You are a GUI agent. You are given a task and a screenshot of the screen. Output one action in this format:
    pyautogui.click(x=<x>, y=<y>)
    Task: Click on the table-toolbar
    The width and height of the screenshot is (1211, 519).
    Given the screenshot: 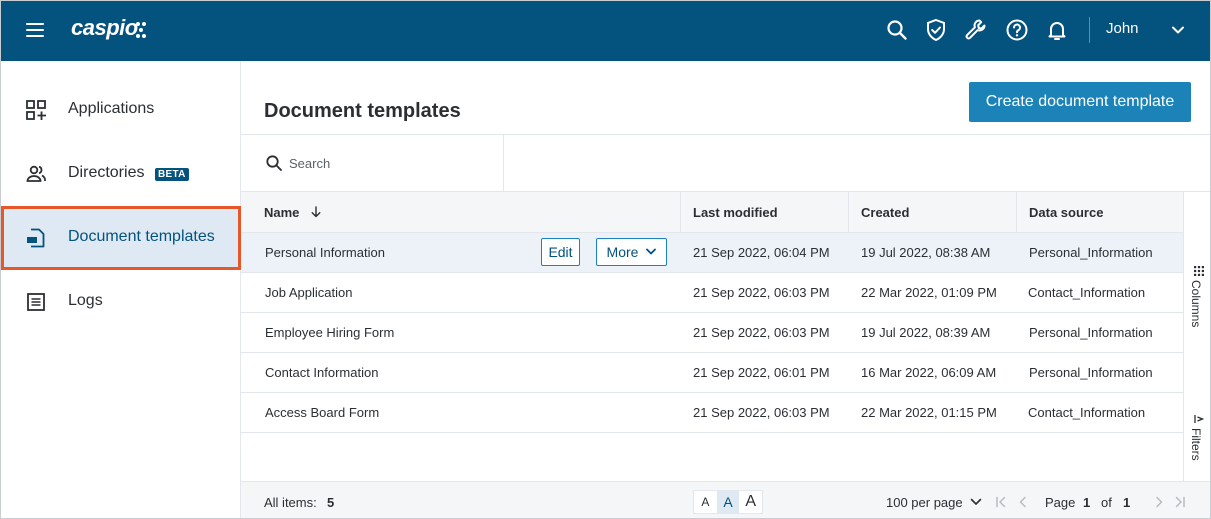 What is the action you would take?
    pyautogui.click(x=725, y=163)
    